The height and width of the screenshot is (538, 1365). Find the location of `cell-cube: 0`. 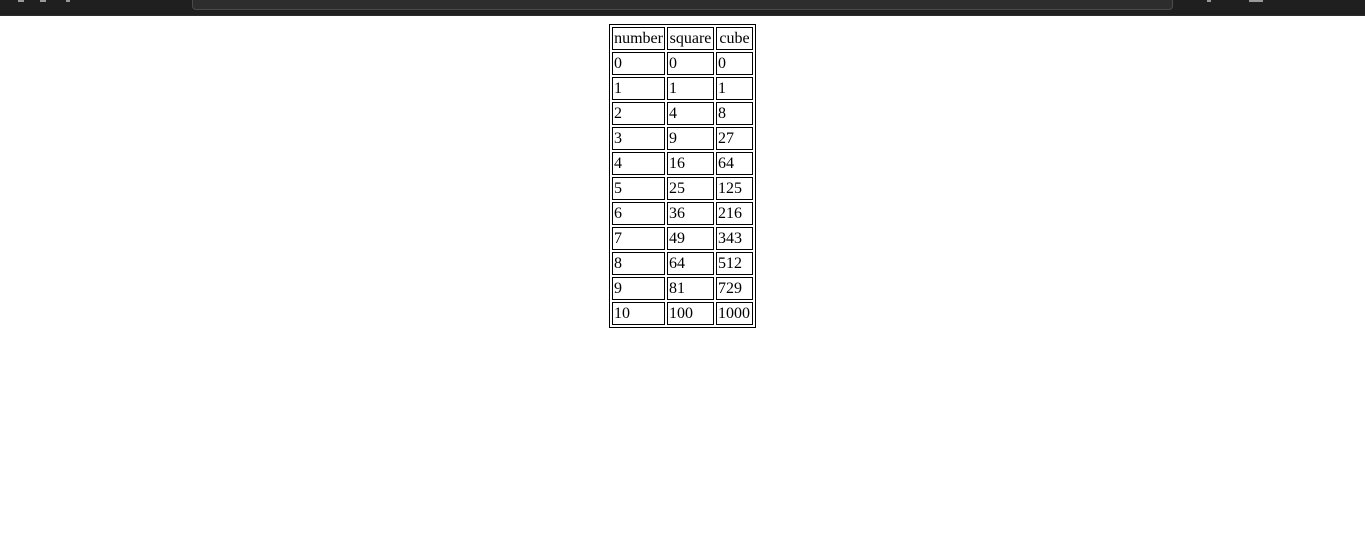

cell-cube: 0 is located at coordinates (734, 63).